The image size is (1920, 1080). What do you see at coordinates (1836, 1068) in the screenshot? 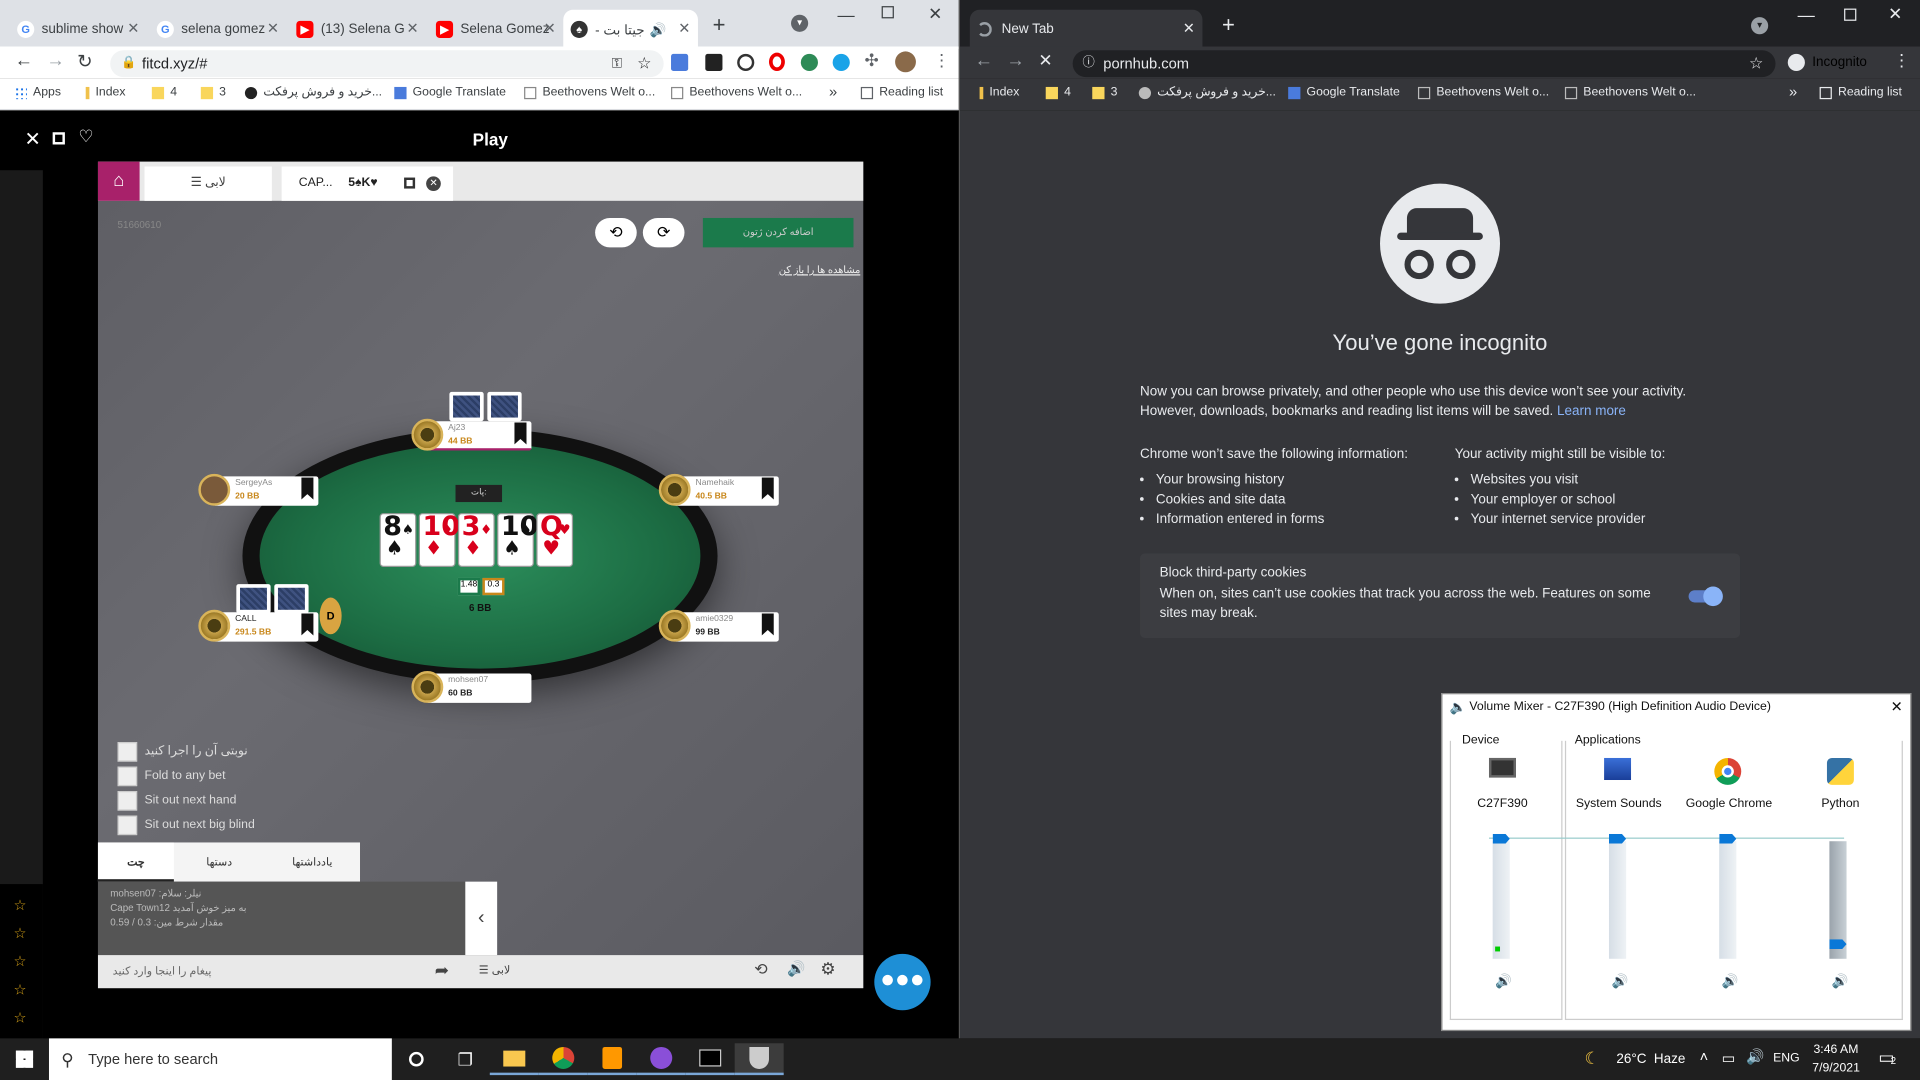
I see `clock-date: 7/9/2021` at bounding box center [1836, 1068].